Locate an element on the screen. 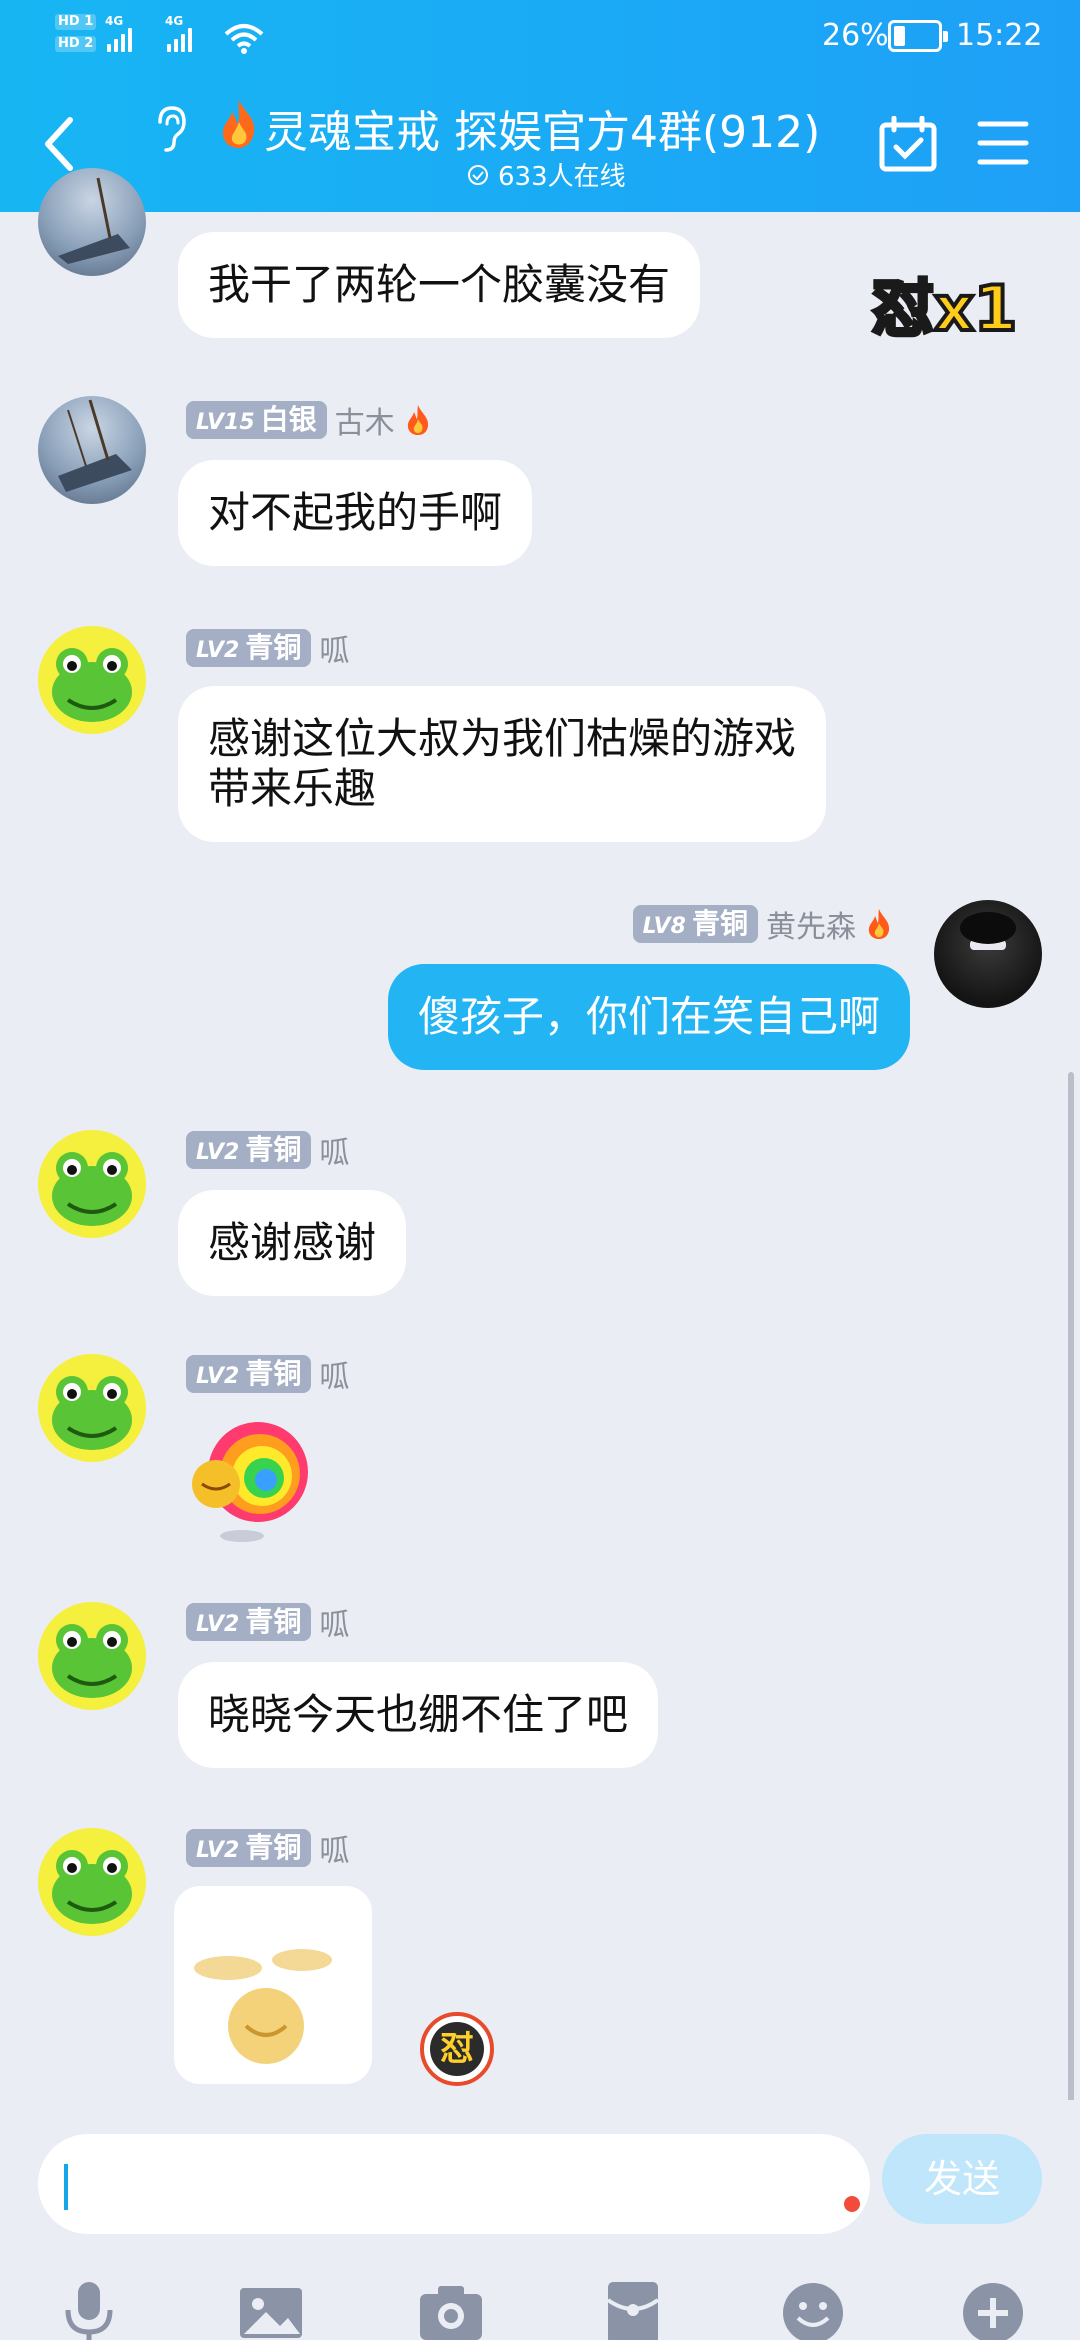  menu-button is located at coordinates (1003, 143).